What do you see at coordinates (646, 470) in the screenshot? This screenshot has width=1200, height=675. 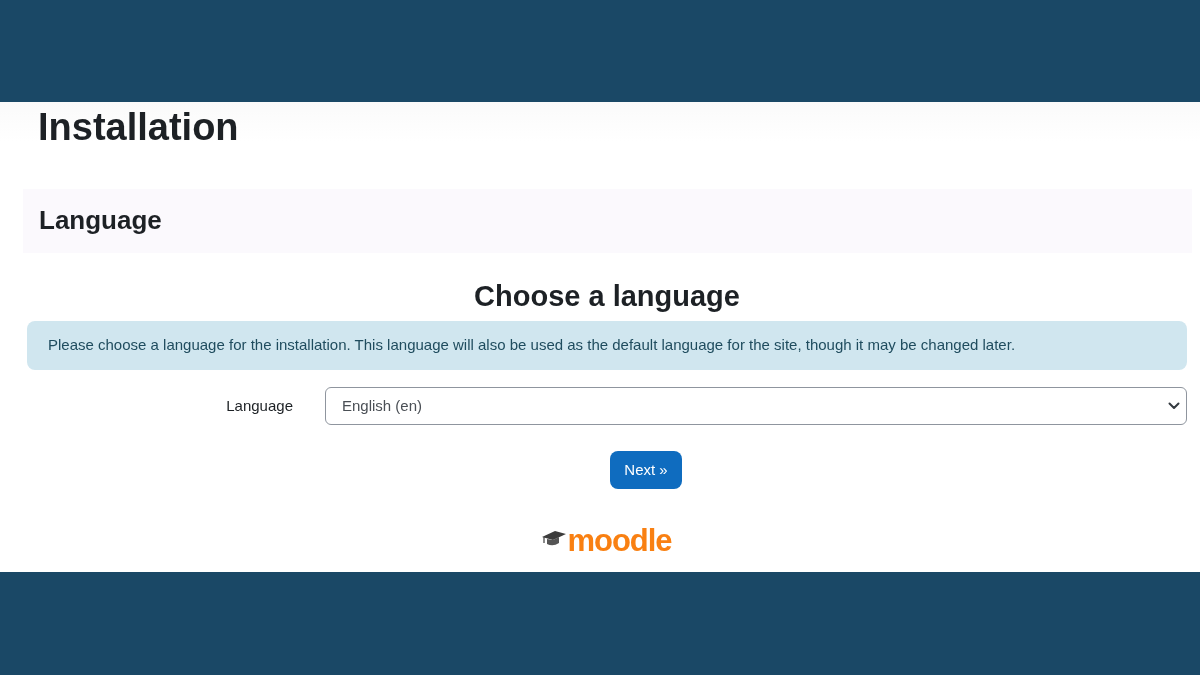 I see `next-button: Next »` at bounding box center [646, 470].